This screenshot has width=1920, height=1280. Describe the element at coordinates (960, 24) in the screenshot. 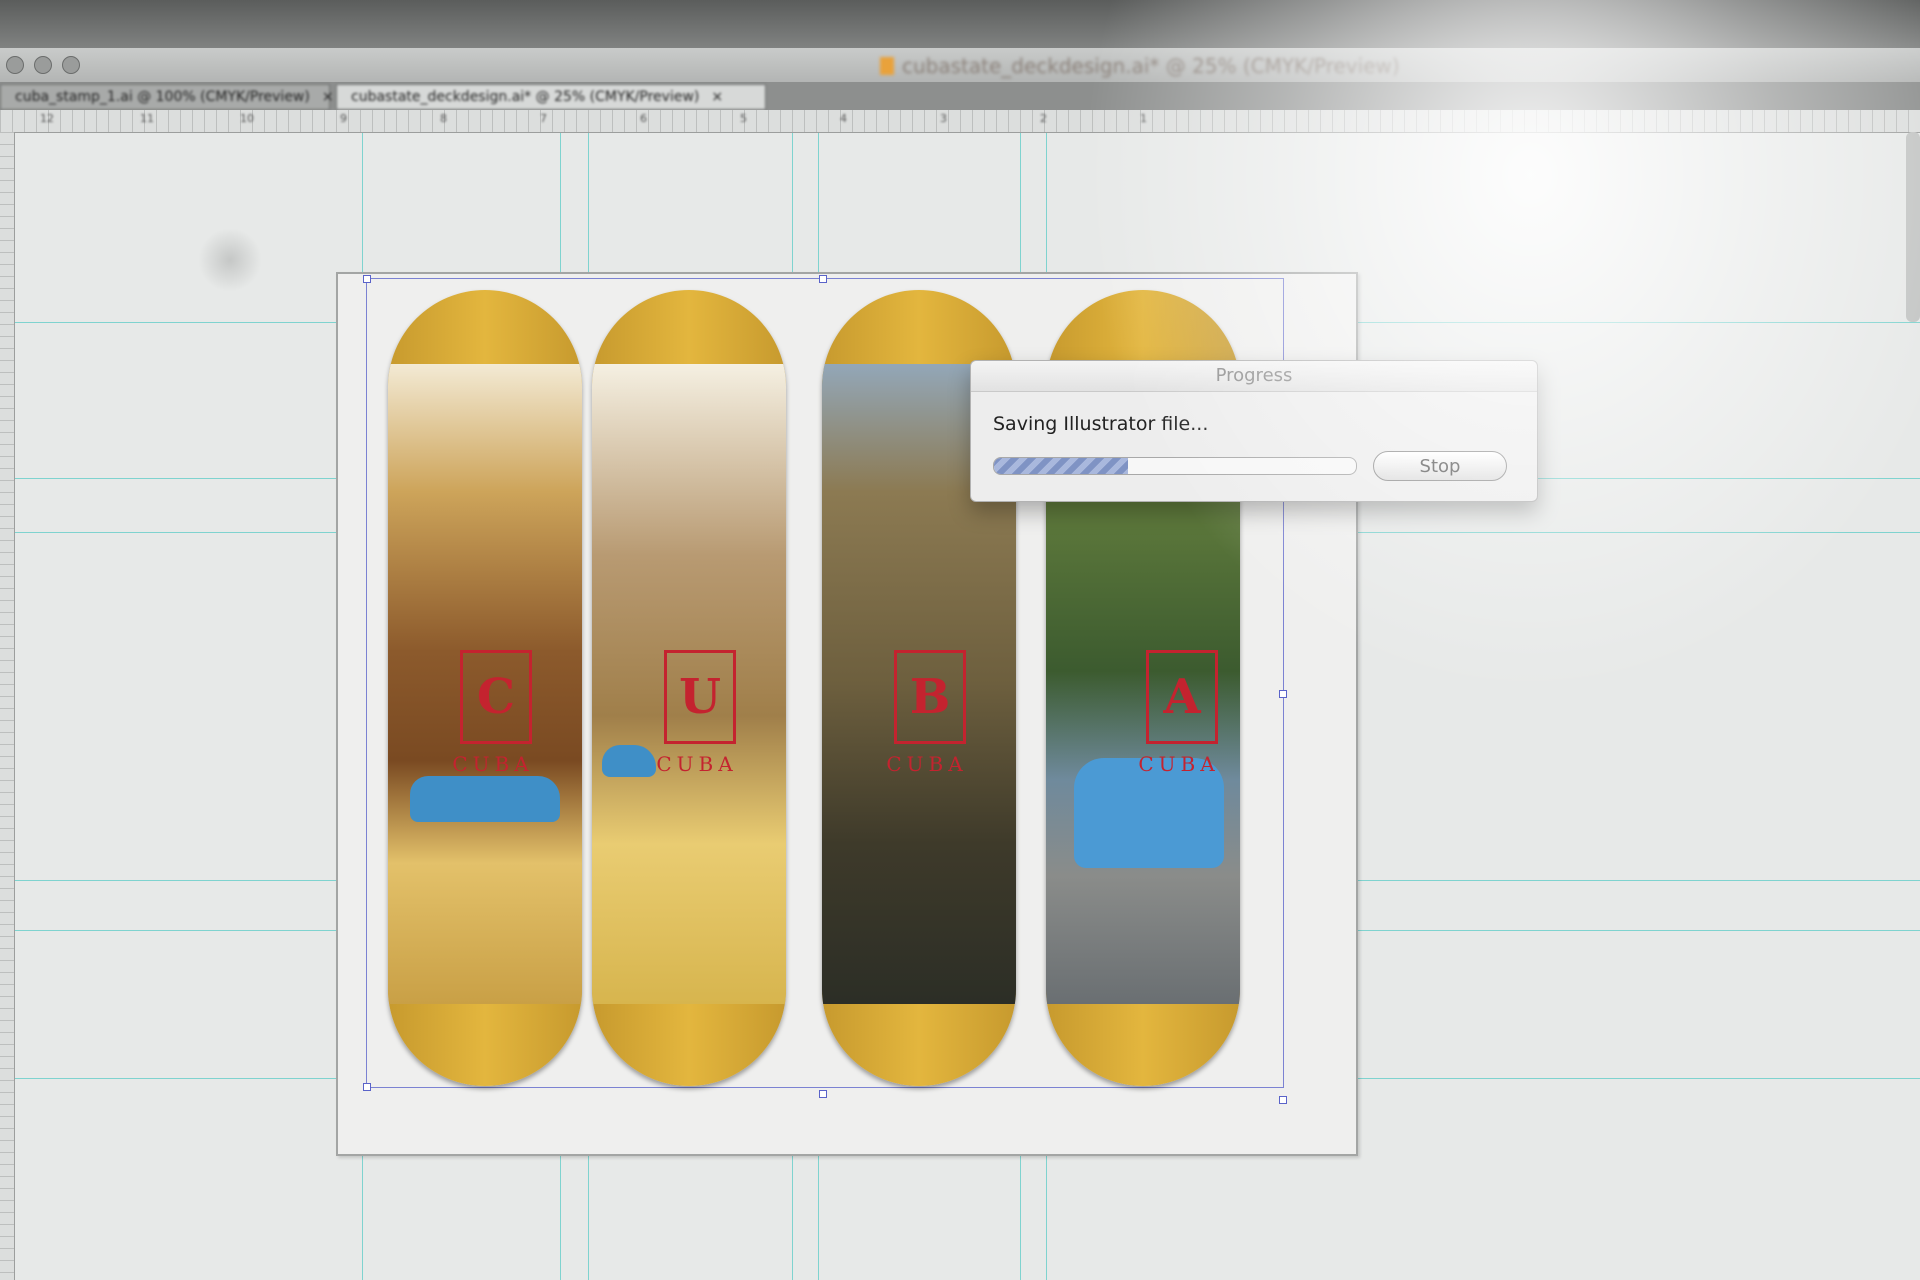

I see `menu-bar` at that location.